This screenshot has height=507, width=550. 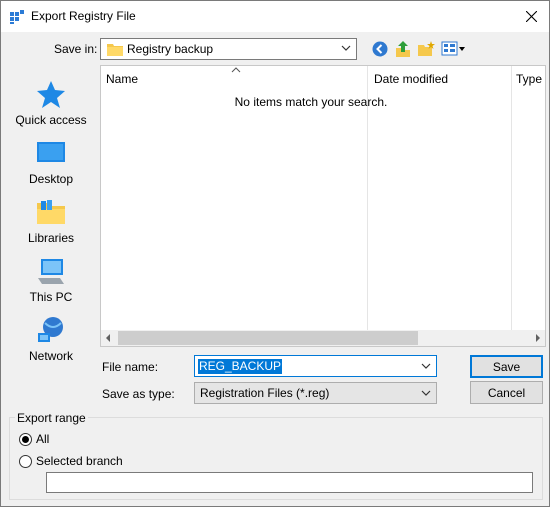 What do you see at coordinates (51, 271) in the screenshot?
I see `this-pc-icon` at bounding box center [51, 271].